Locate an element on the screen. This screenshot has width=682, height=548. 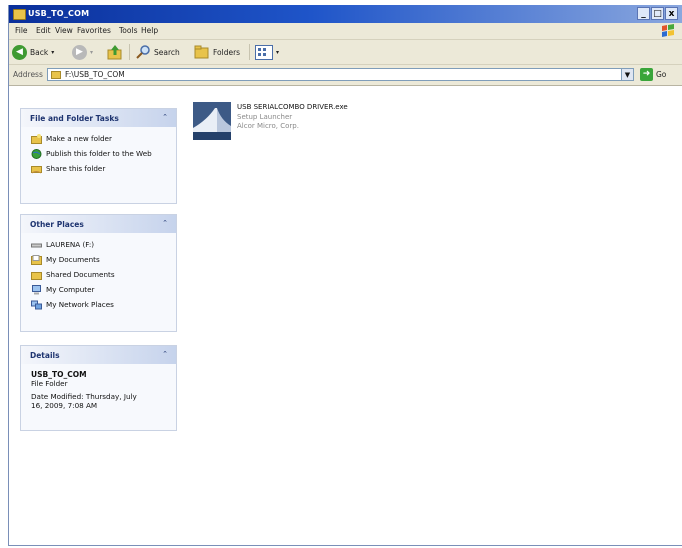
folders-button: Folders is located at coordinates (217, 52).